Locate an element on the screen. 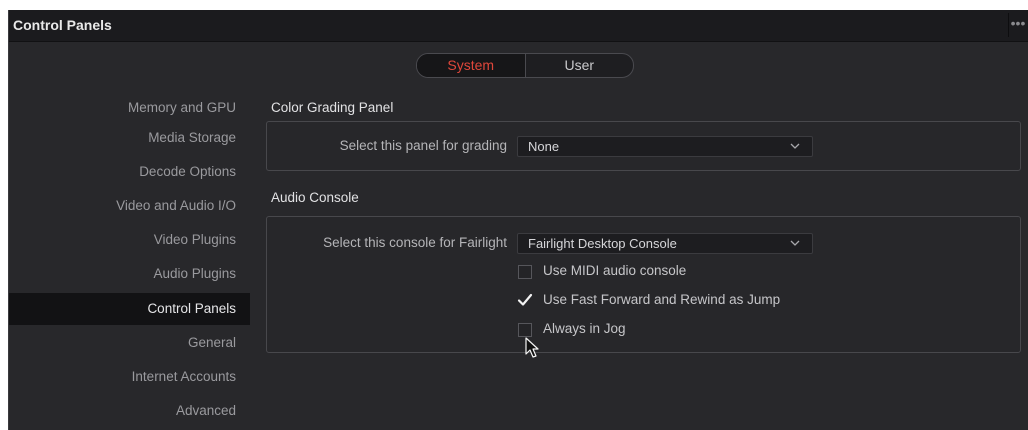 Image resolution: width=1028 pixels, height=430 pixels. sidebar-item-video-and-audio-io: Video and Audio I/O is located at coordinates (129, 206).